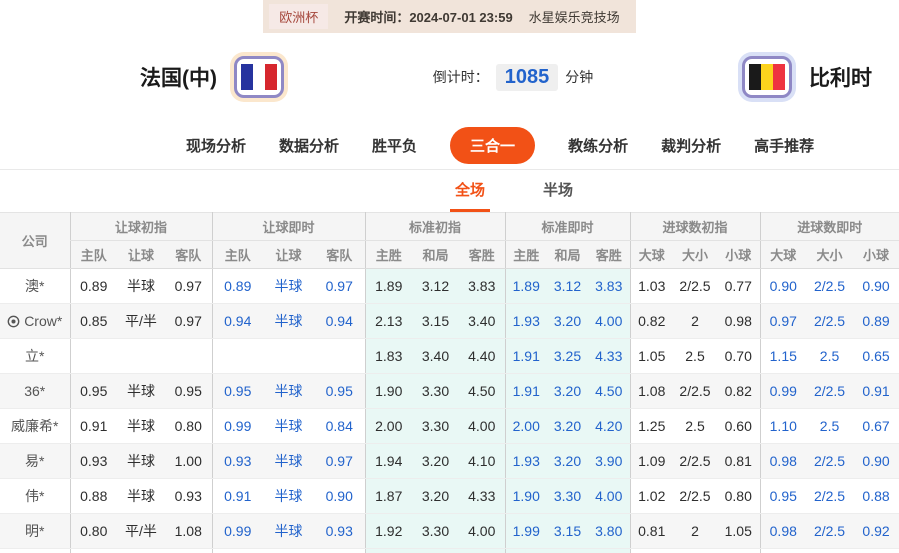 This screenshot has width=899, height=553. What do you see at coordinates (513, 77) in the screenshot?
I see `countdown: 倒计时： 1085 分钟` at bounding box center [513, 77].